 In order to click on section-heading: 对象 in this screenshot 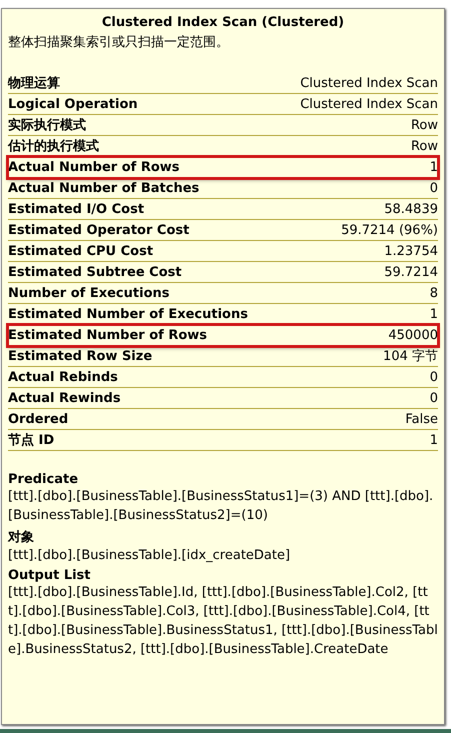, I will do `click(21, 537)`.